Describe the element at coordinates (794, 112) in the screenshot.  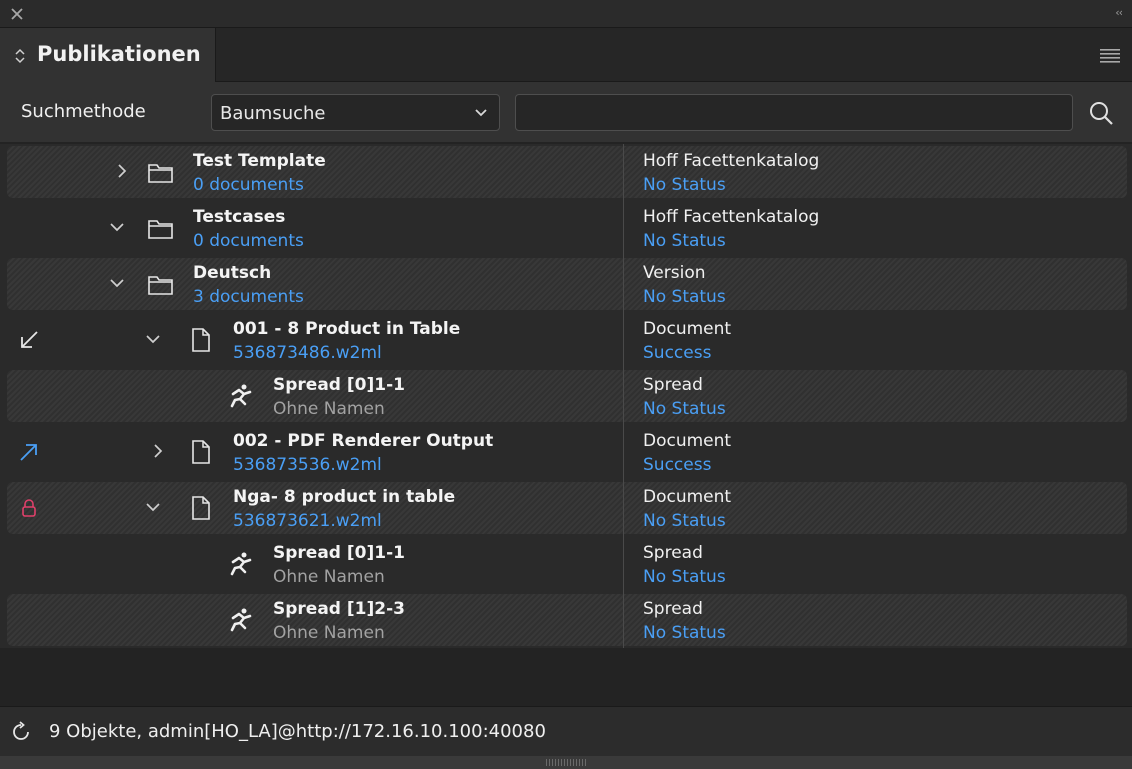
I see `search-input` at that location.